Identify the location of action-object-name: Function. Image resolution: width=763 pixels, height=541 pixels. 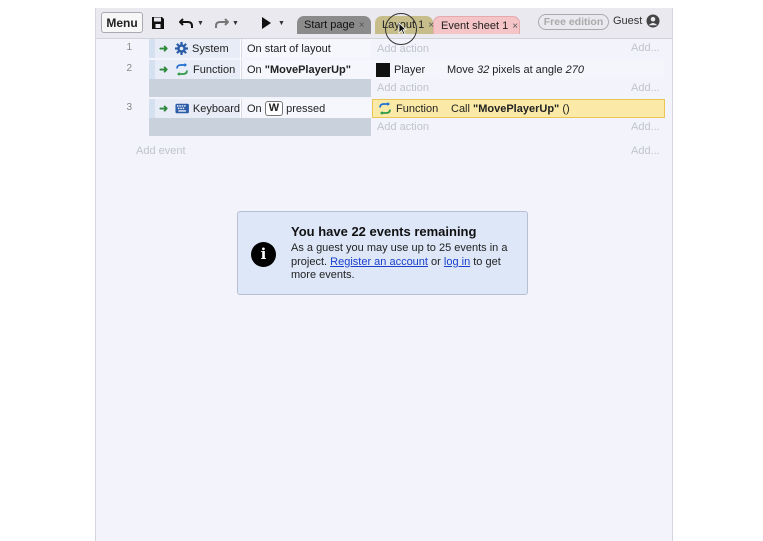
(417, 108).